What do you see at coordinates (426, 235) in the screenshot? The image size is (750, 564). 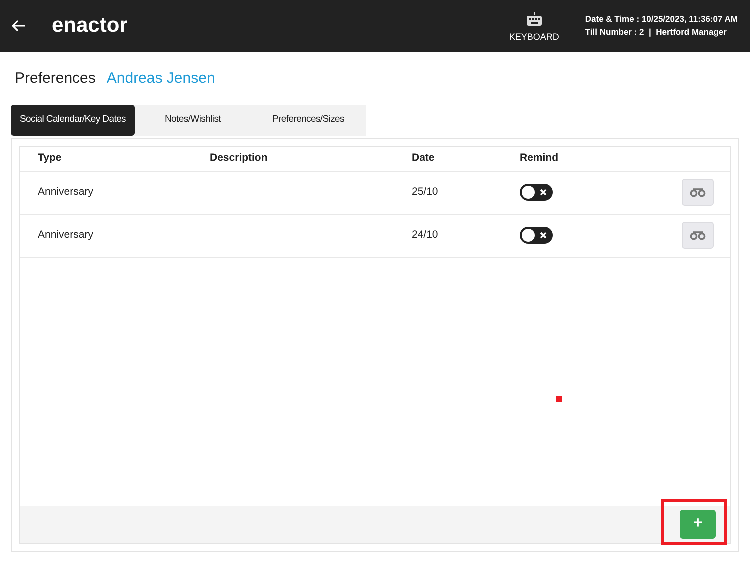 I see `table-cell-text: 24/10` at bounding box center [426, 235].